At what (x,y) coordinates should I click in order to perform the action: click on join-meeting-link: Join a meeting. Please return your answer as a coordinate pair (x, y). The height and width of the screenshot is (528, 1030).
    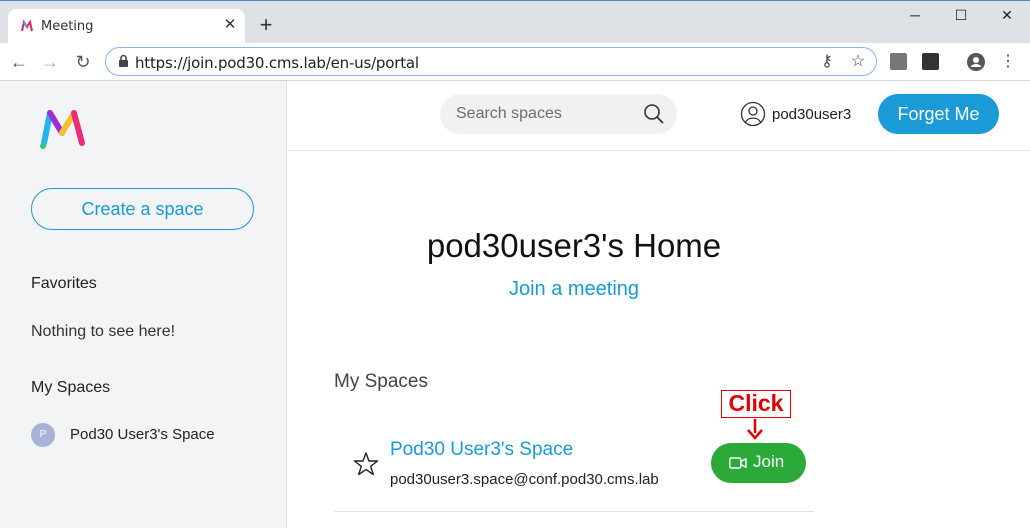
    Looking at the image, I should click on (574, 289).